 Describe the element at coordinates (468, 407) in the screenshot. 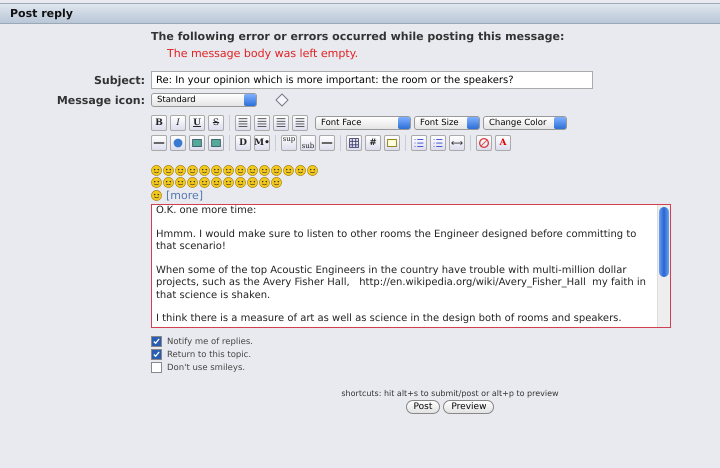

I see `preview-button: Preview` at that location.